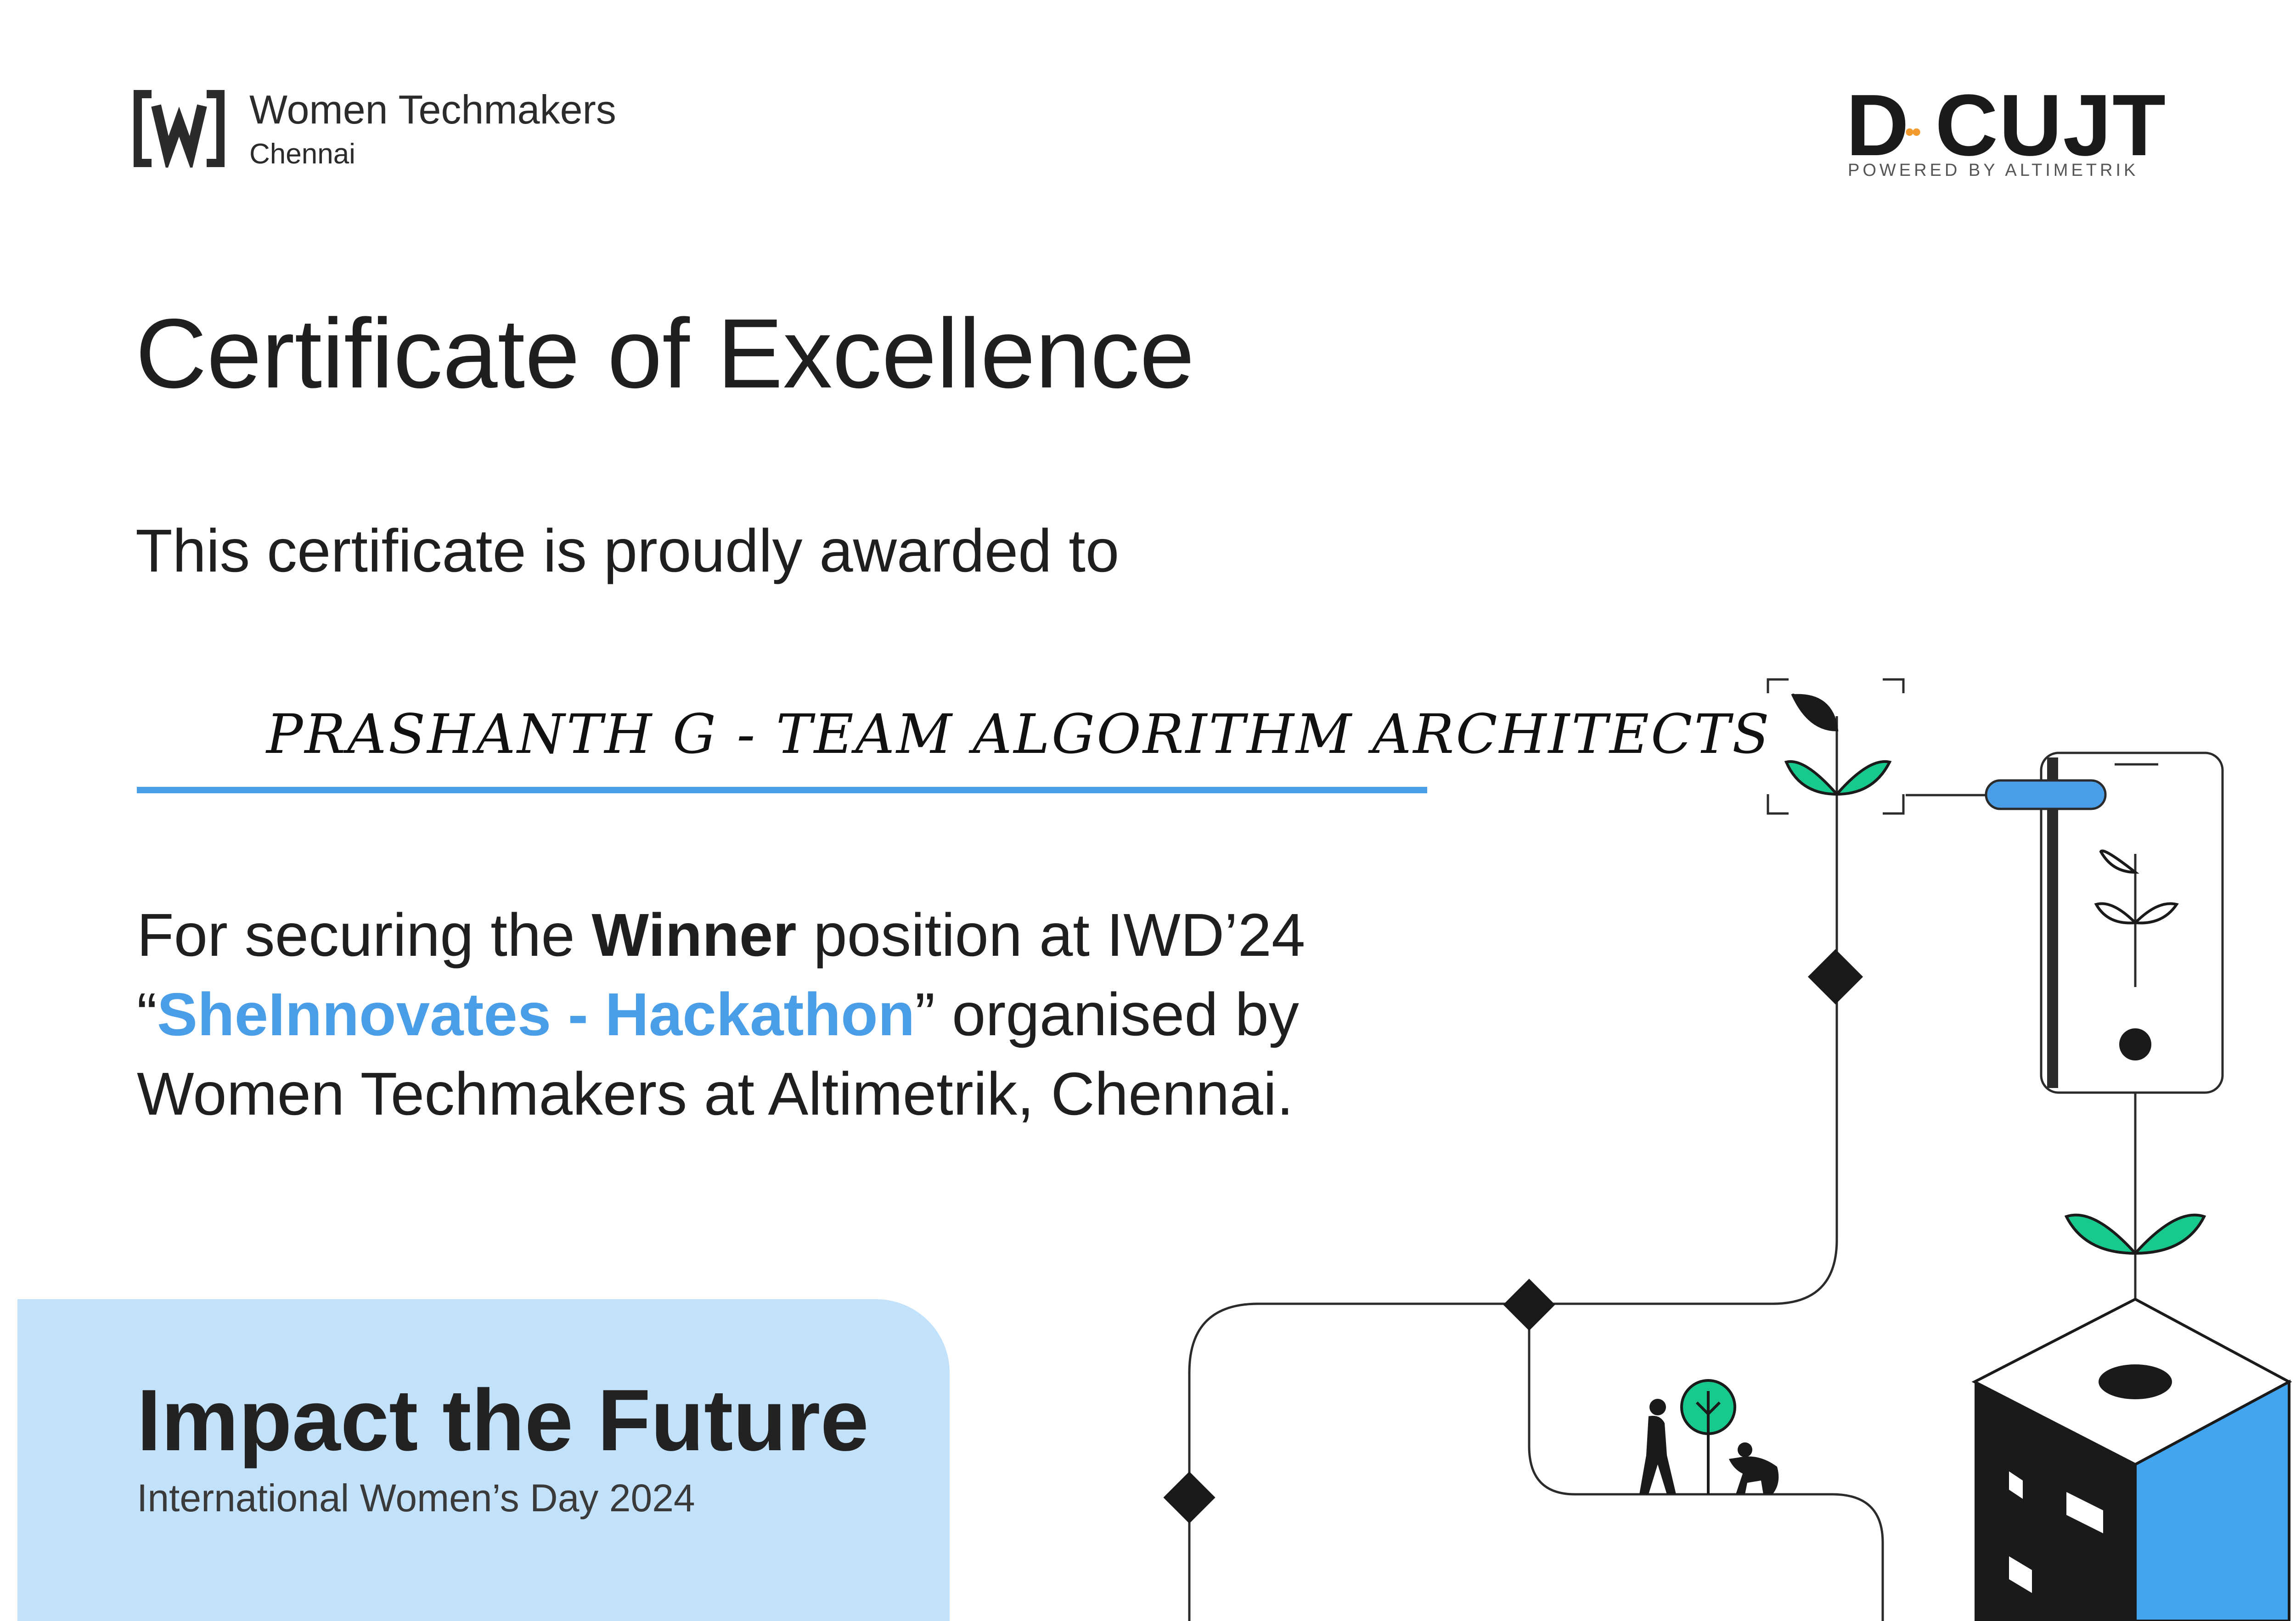 Image resolution: width=2296 pixels, height=1621 pixels. I want to click on wtm-city: Chennai, so click(302, 154).